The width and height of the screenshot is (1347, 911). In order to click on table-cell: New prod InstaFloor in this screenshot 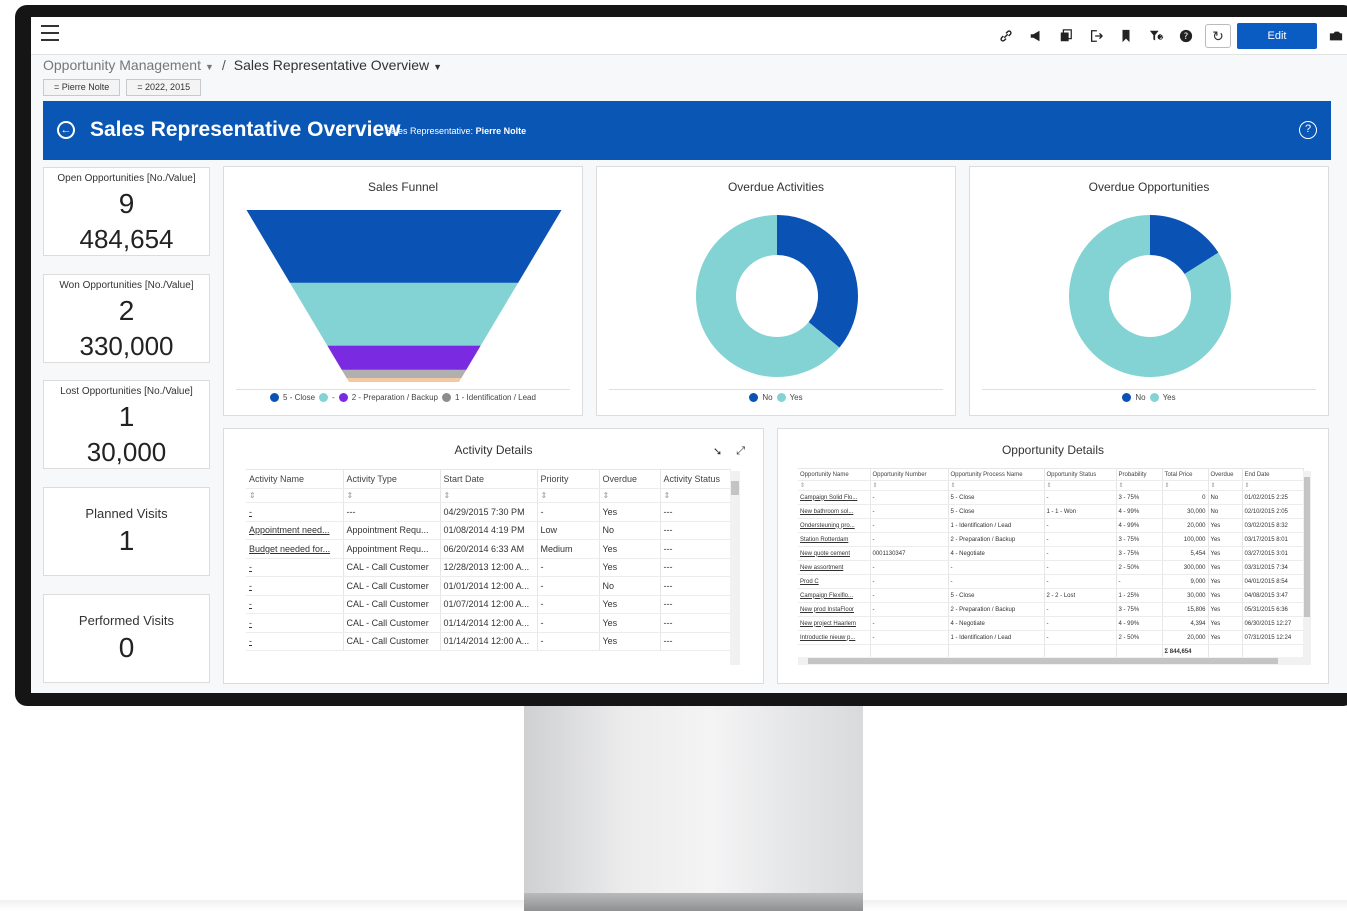, I will do `click(834, 609)`.